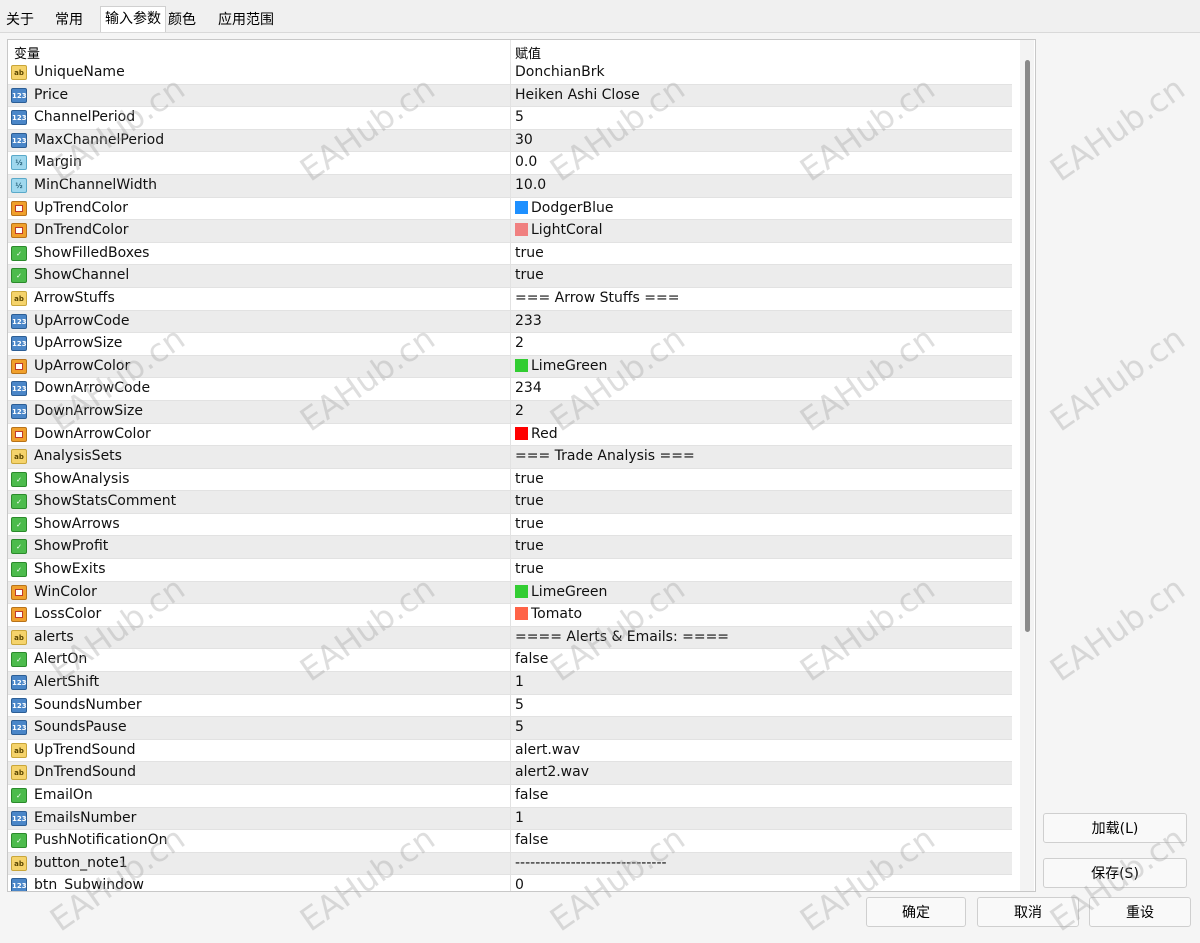 The image size is (1200, 943). What do you see at coordinates (510, 728) in the screenshot?
I see `parameter-row: 123 SoundsPause 5` at bounding box center [510, 728].